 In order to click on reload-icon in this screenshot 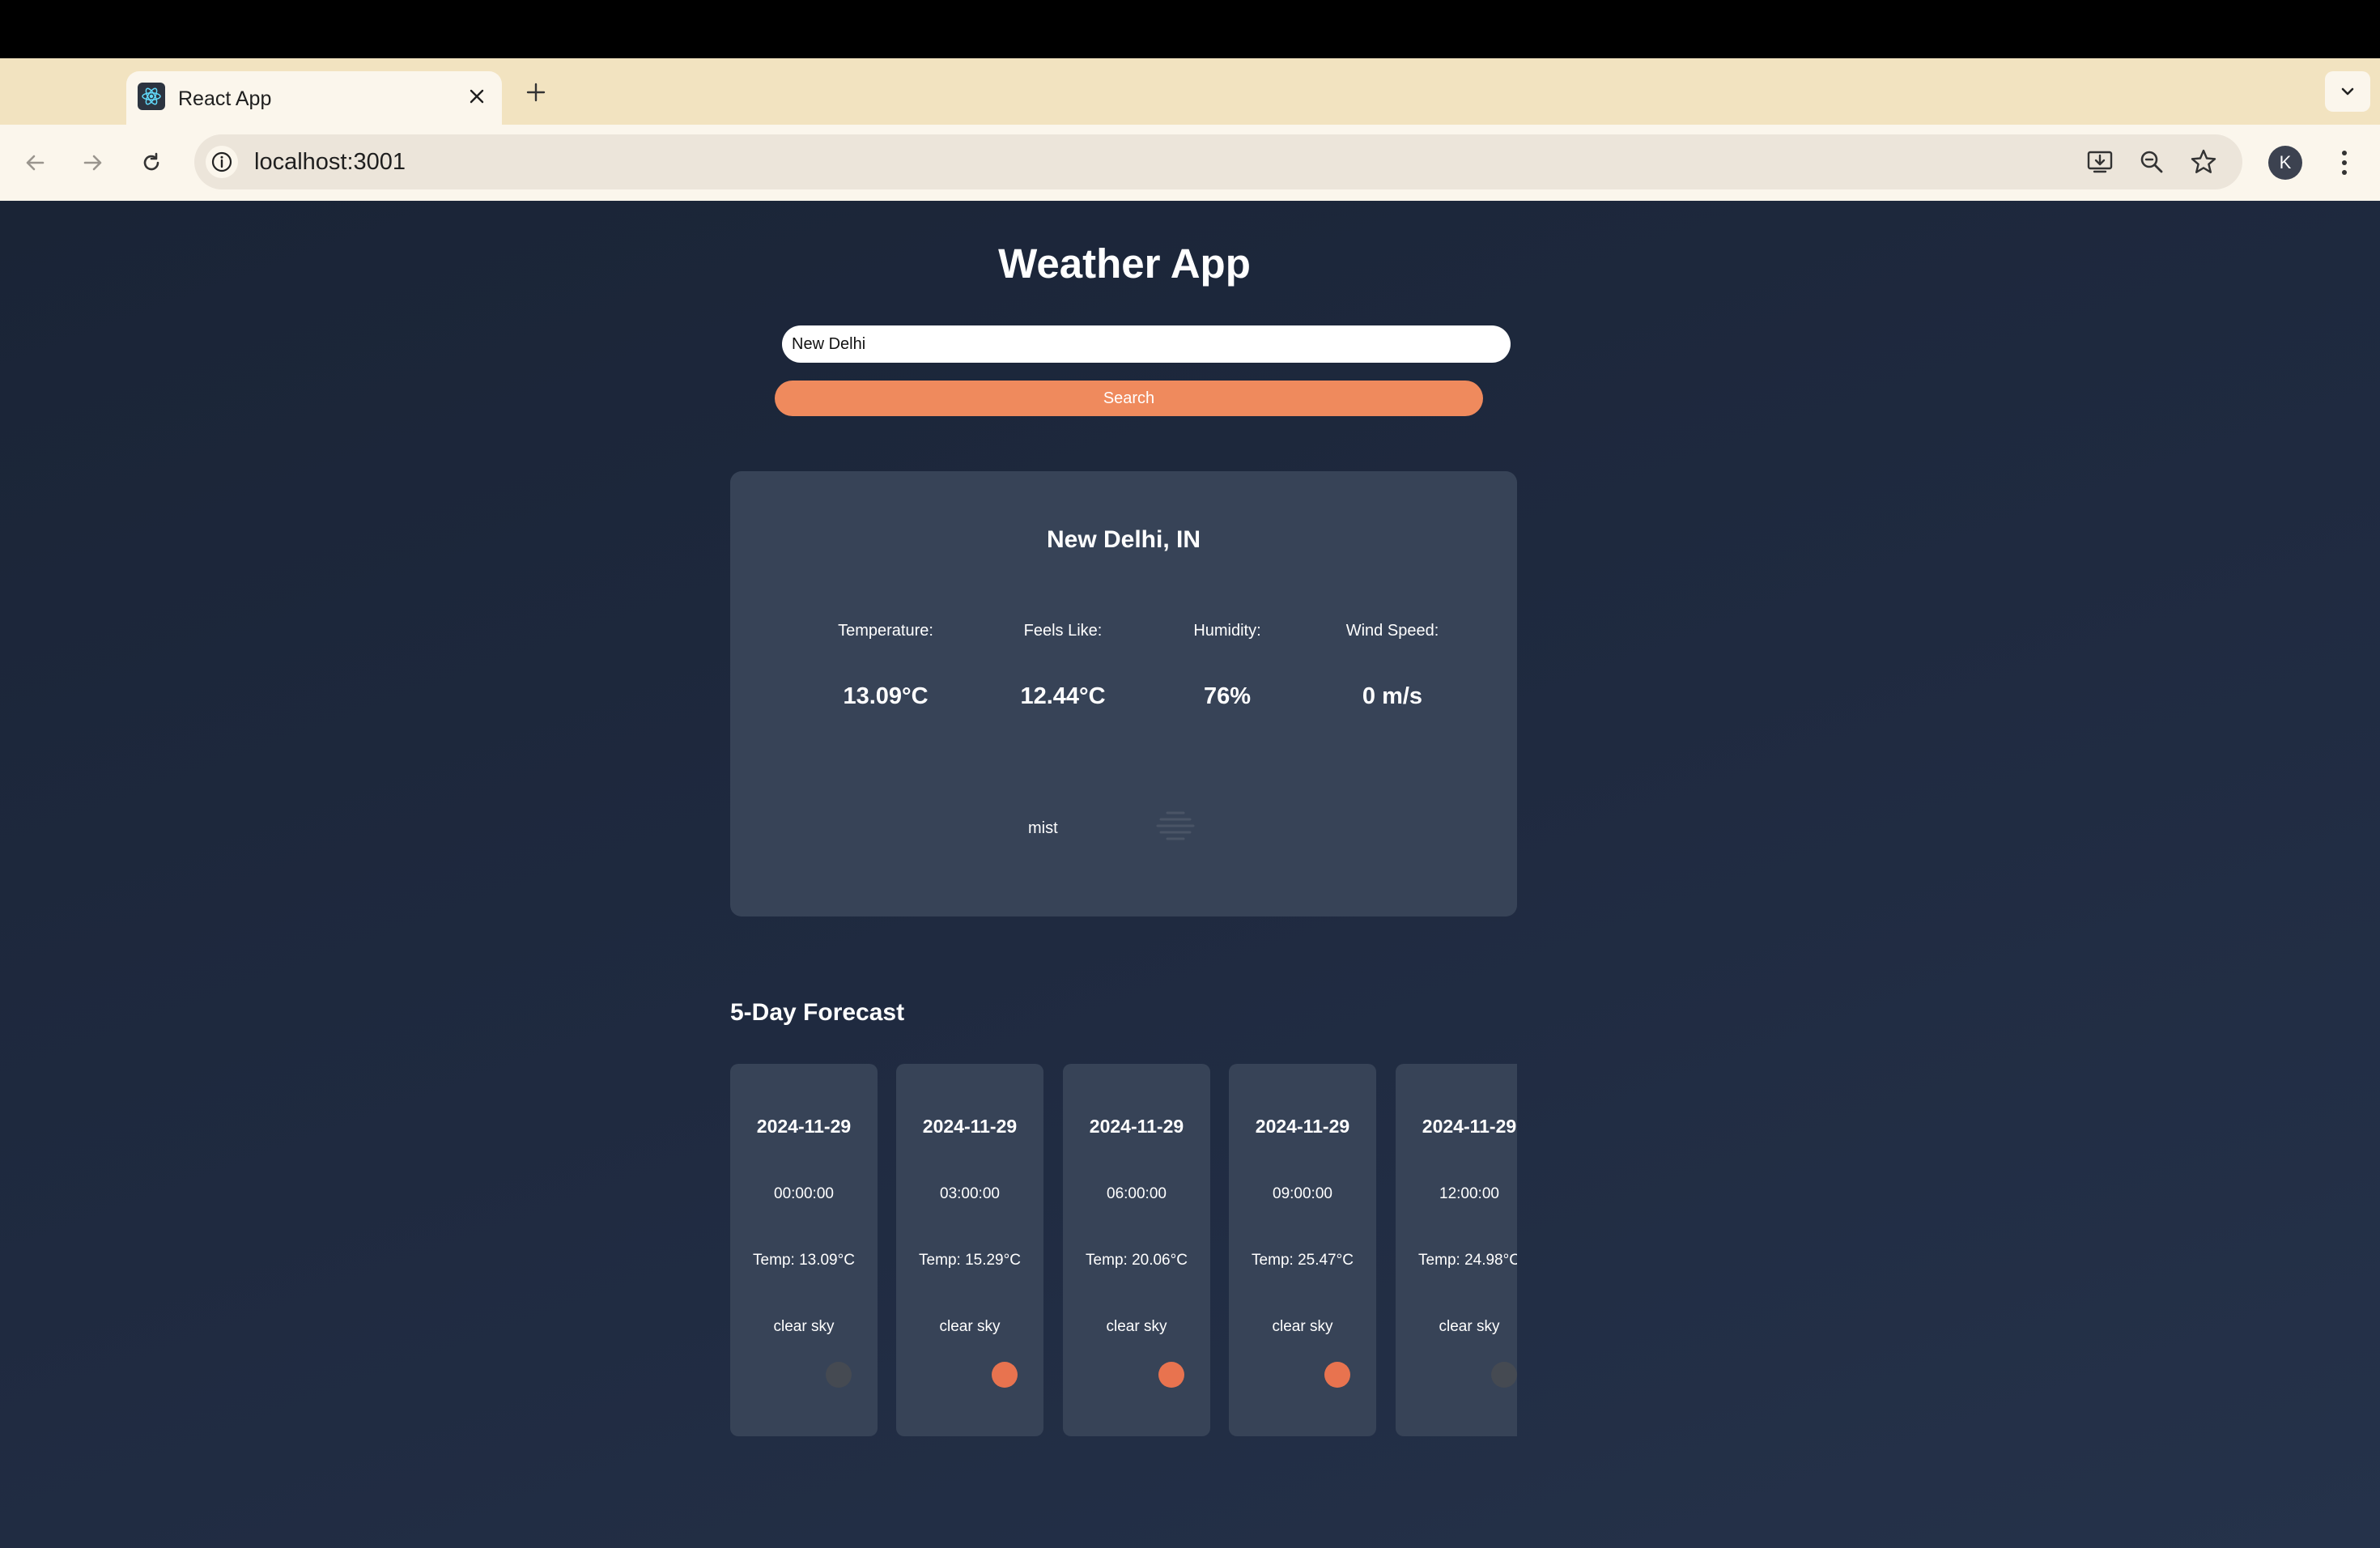, I will do `click(151, 162)`.